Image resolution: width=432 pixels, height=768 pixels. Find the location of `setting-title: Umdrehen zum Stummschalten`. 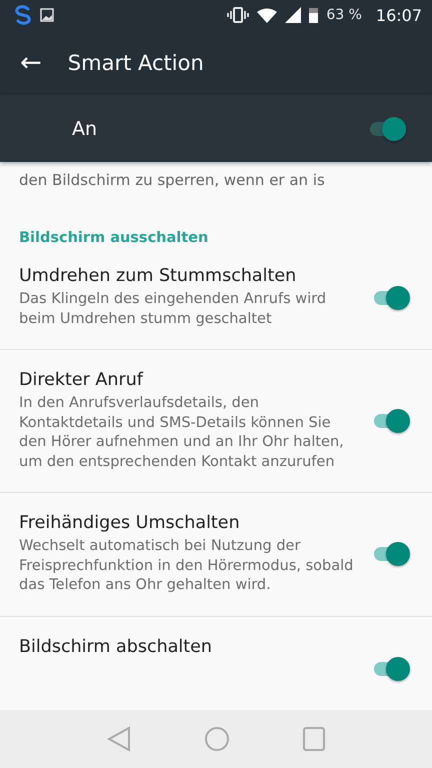

setting-title: Umdrehen zum Stummschalten is located at coordinates (158, 276).